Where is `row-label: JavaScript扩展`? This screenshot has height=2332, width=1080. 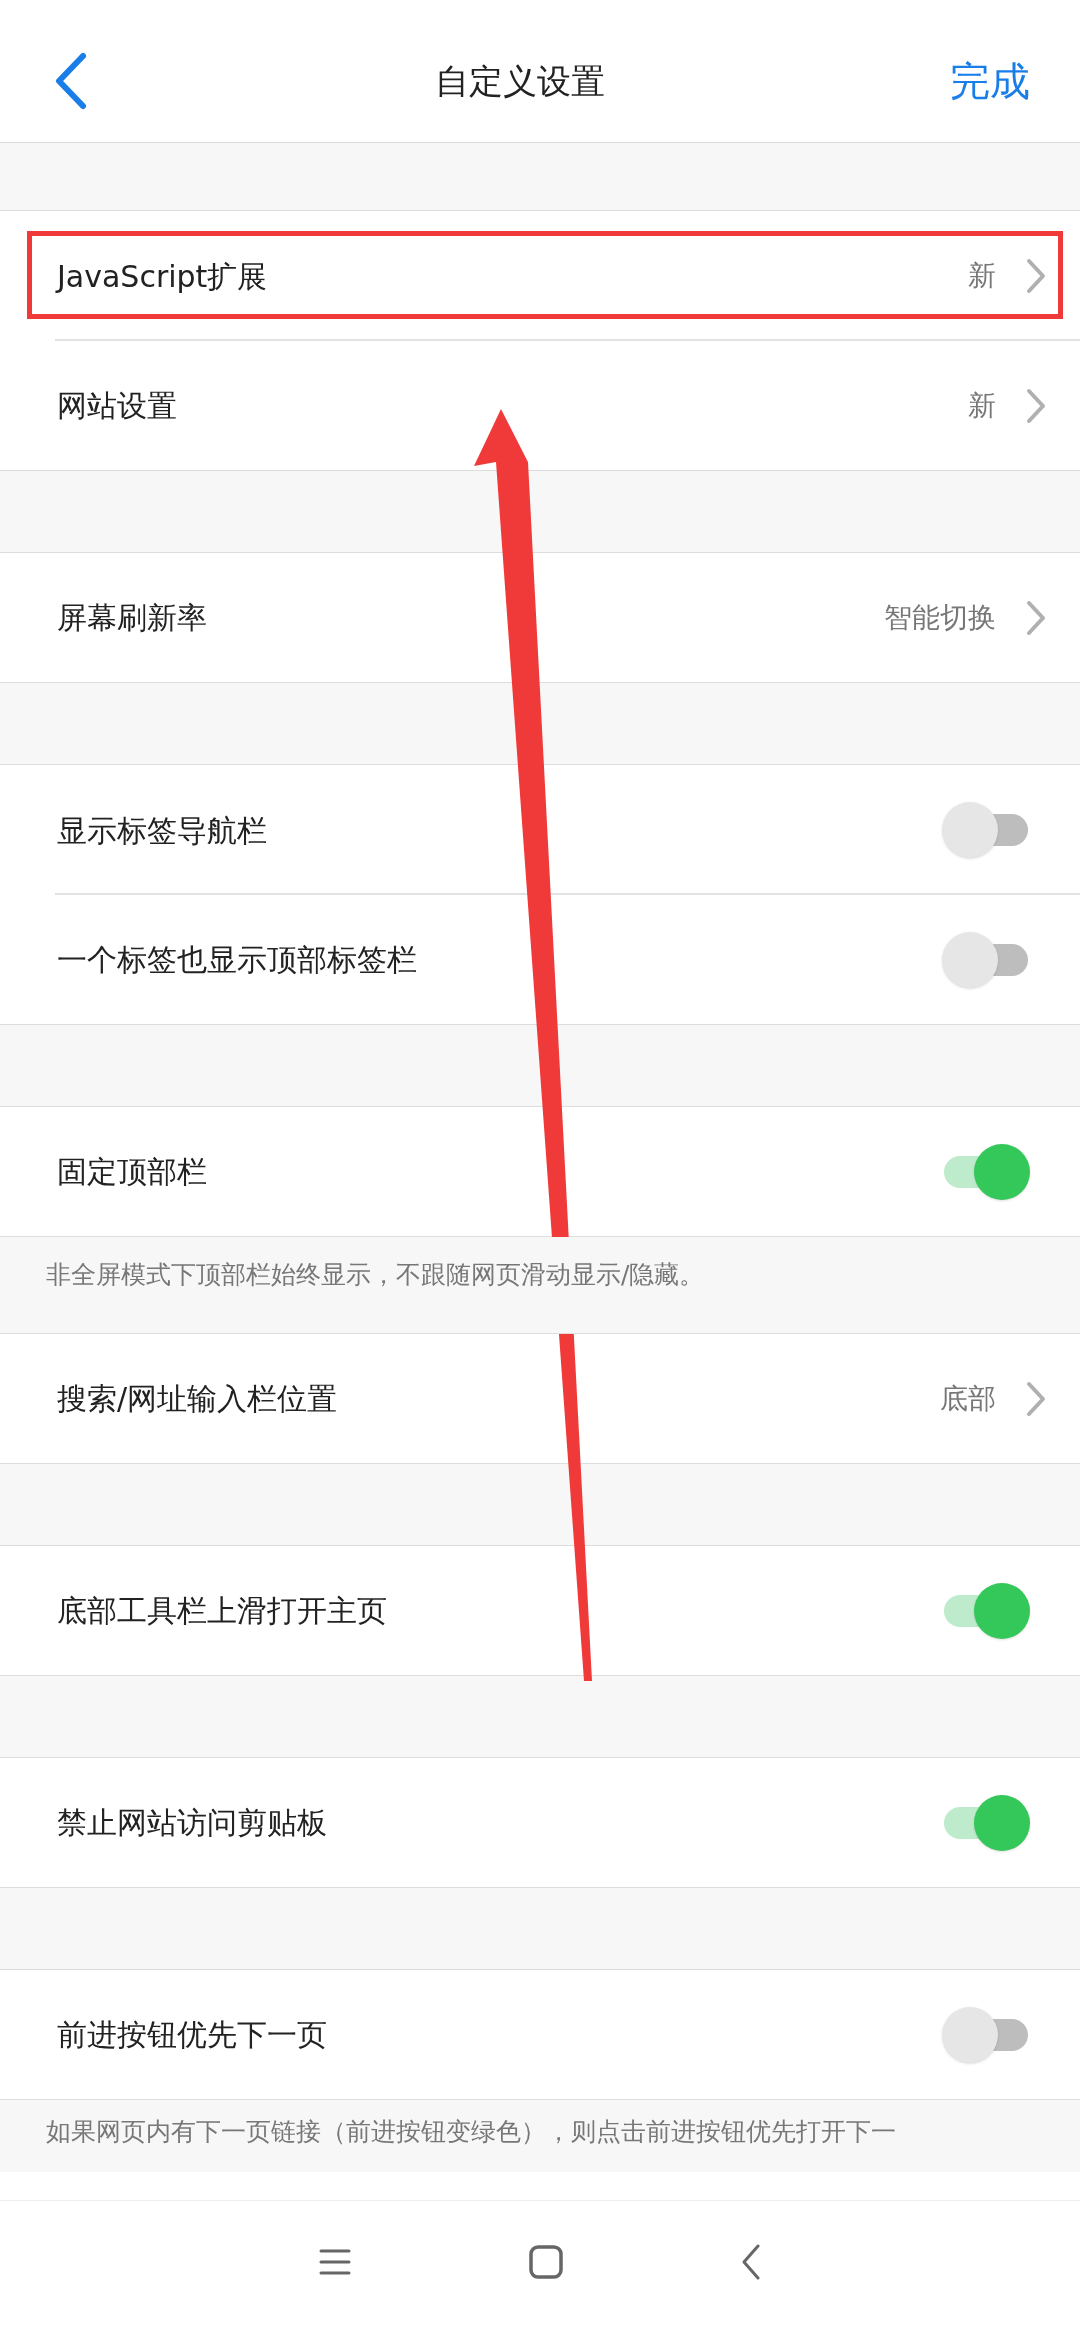 row-label: JavaScript扩展 is located at coordinates (163, 276).